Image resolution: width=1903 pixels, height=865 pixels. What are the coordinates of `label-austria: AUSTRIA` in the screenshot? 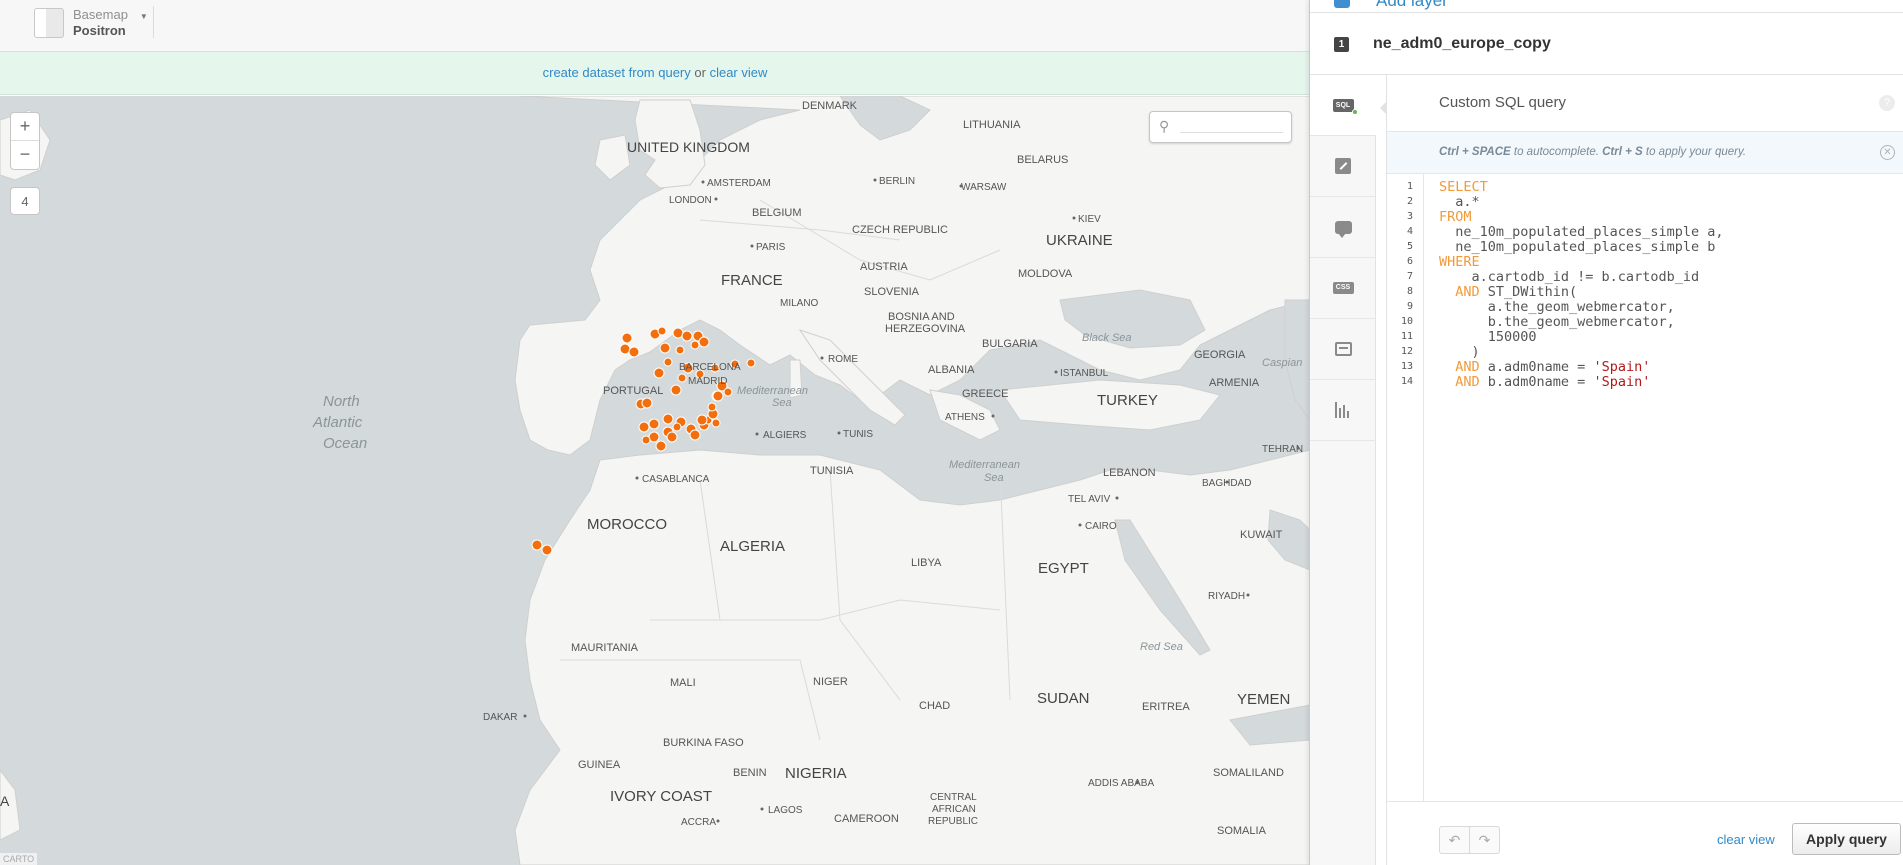 It's located at (884, 267).